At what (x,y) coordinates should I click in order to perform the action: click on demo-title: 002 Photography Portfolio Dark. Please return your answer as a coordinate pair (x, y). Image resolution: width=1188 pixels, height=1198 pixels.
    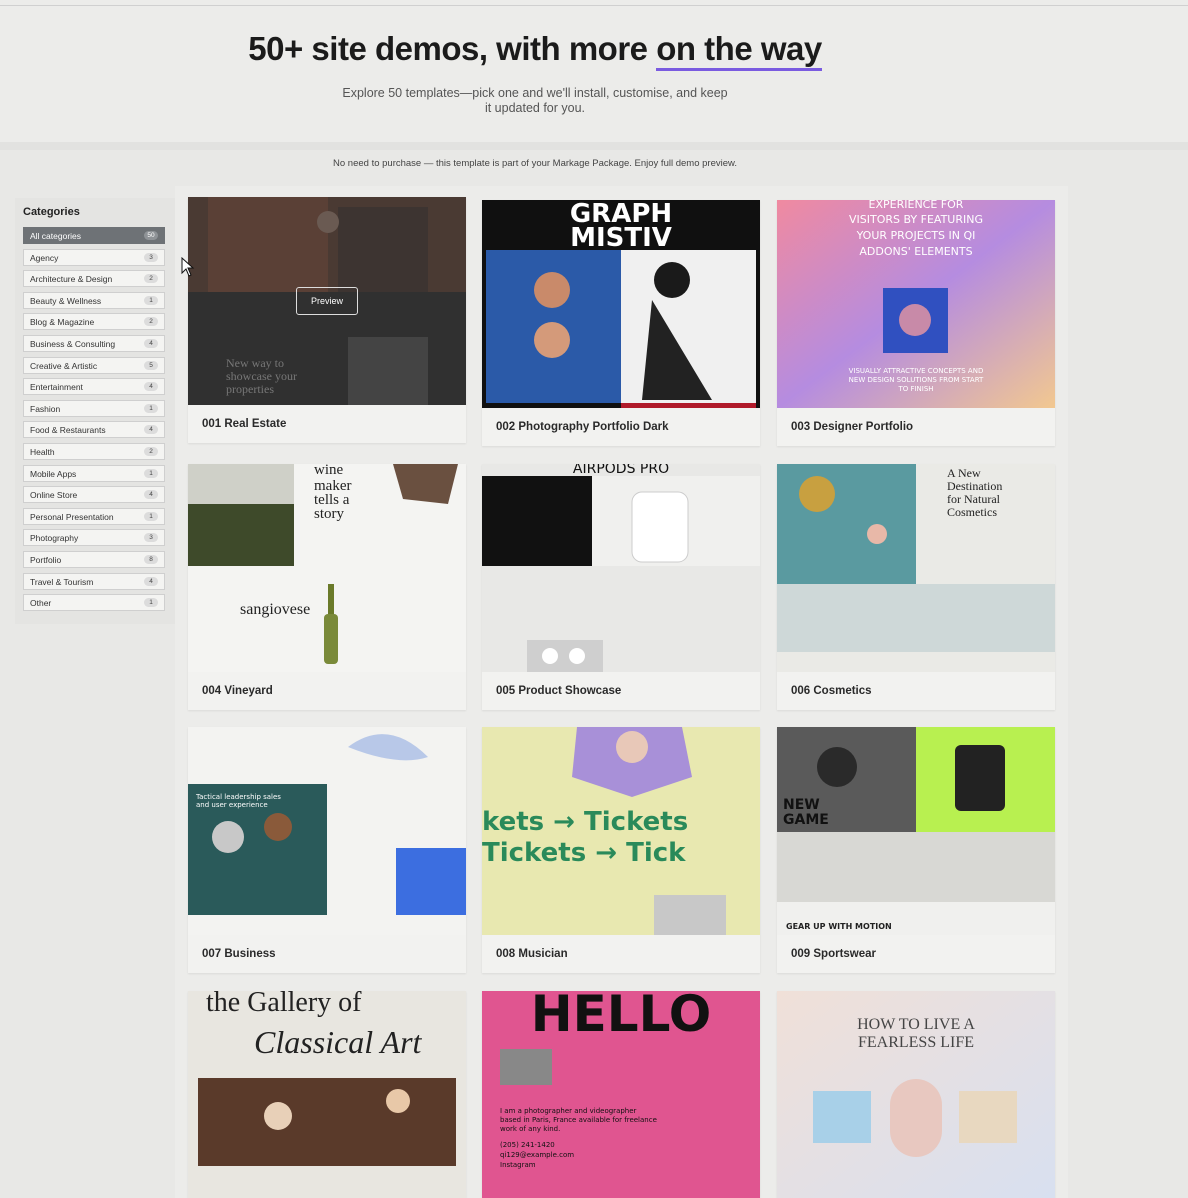
    Looking at the image, I should click on (582, 427).